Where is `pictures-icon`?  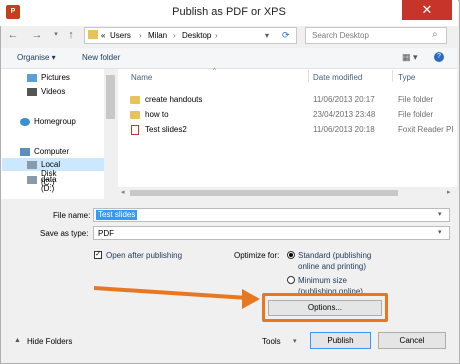 pictures-icon is located at coordinates (32, 78).